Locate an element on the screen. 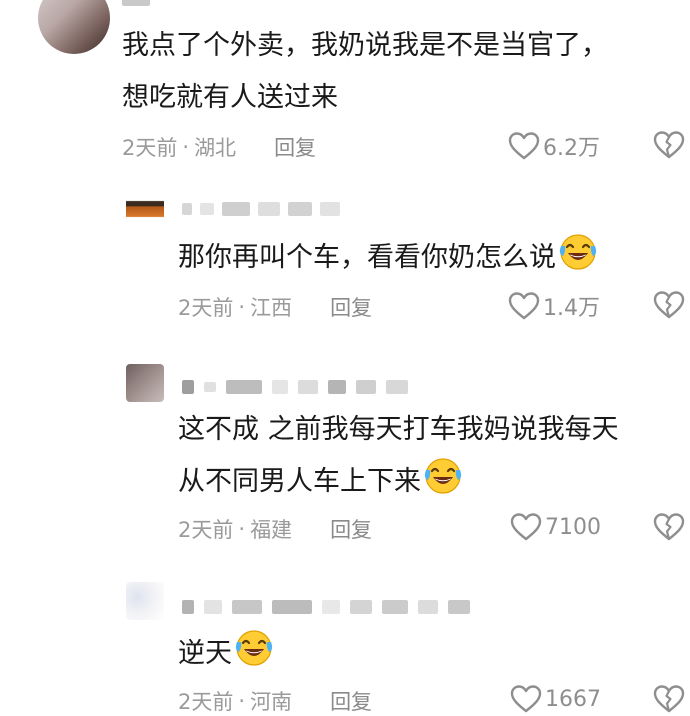  comment-text: 这不成 之前我每天打车我妈说我每天 从不同男人车上下来 is located at coordinates (398, 456).